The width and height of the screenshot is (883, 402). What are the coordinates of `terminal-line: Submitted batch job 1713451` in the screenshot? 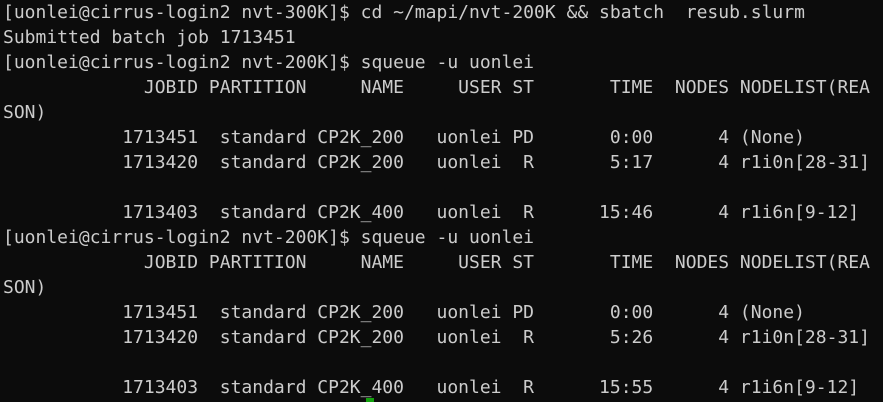 It's located at (149, 37).